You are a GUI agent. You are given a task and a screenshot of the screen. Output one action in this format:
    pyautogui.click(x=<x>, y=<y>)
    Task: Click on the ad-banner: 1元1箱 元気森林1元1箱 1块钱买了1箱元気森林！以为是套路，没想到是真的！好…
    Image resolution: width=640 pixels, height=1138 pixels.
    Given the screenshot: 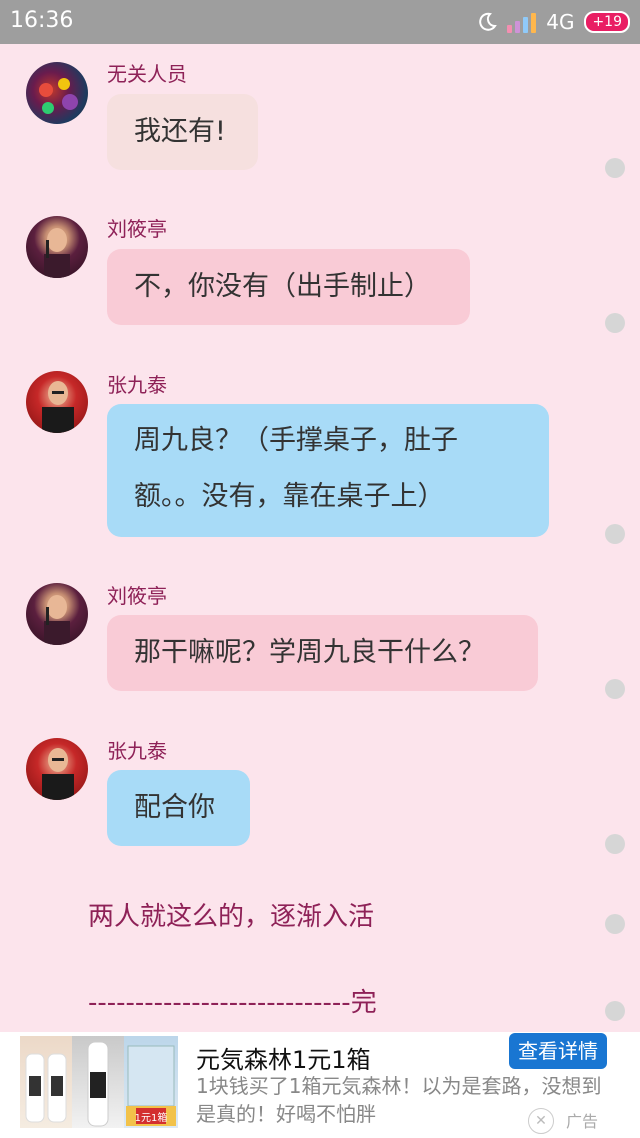 What is the action you would take?
    pyautogui.click(x=320, y=1085)
    